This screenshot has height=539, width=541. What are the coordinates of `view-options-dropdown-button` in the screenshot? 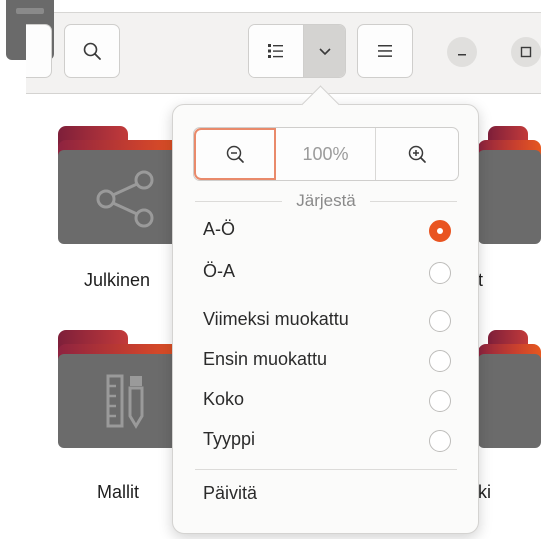 It's located at (324, 51).